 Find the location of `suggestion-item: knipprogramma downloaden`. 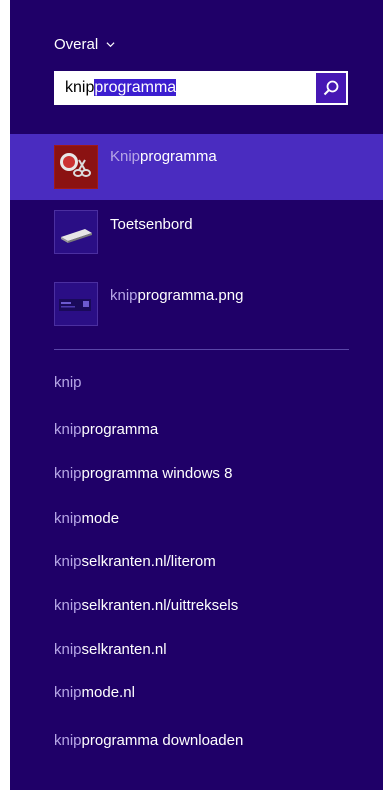

suggestion-item: knipprogramma downloaden is located at coordinates (148, 740).